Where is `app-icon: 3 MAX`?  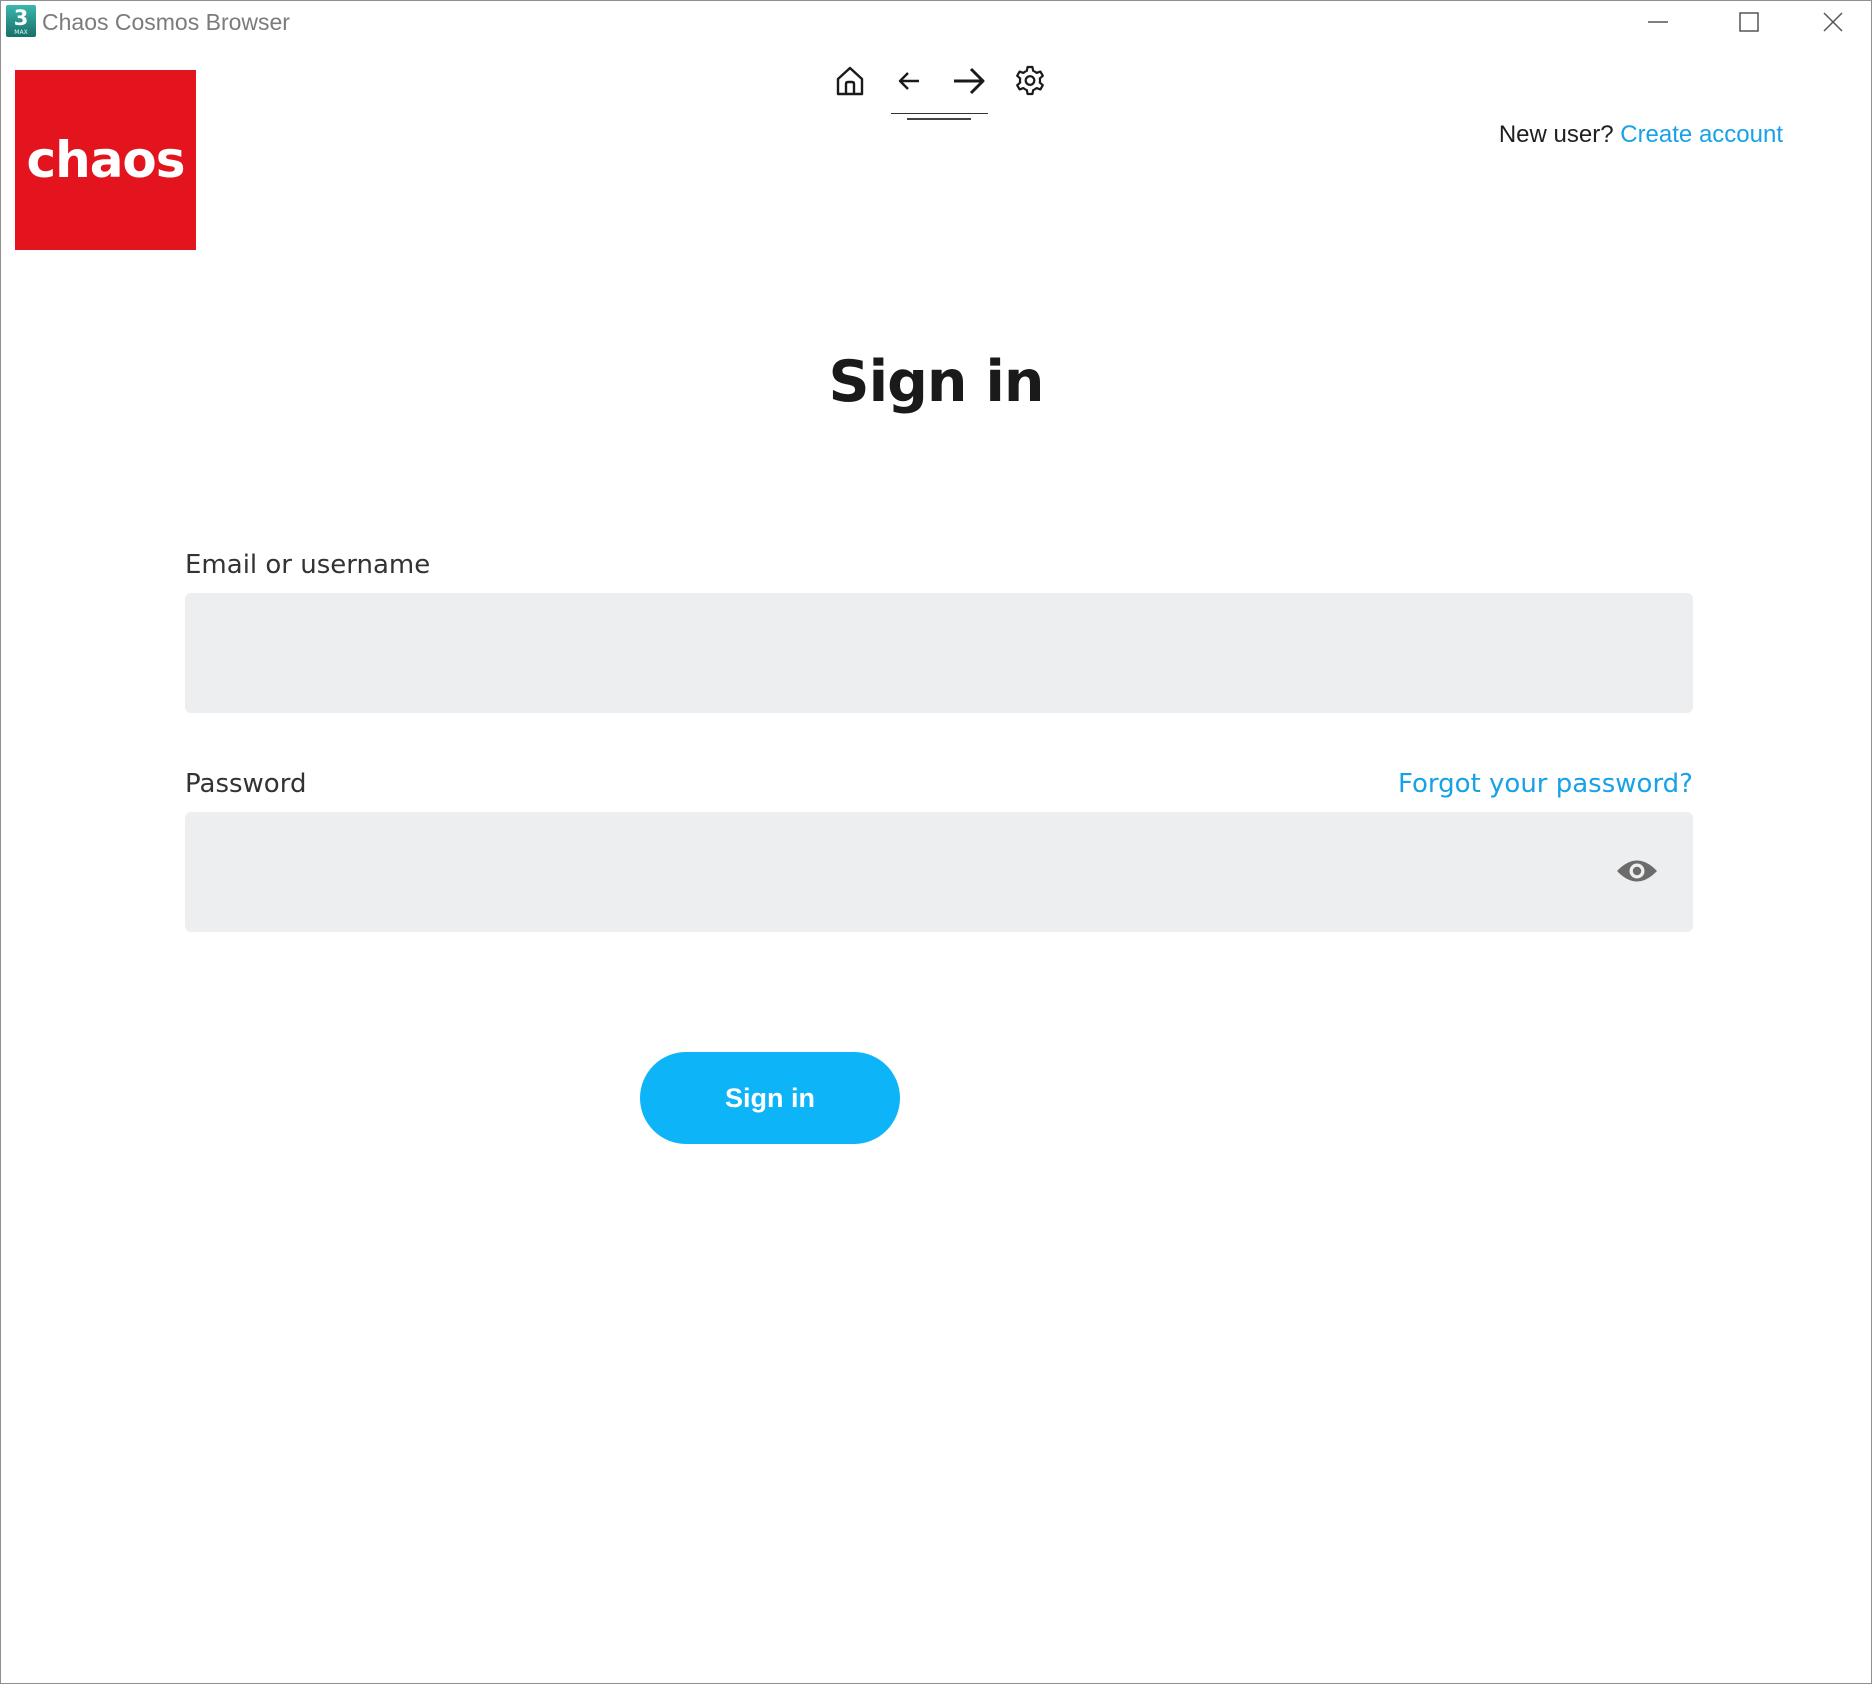 app-icon: 3 MAX is located at coordinates (21, 21).